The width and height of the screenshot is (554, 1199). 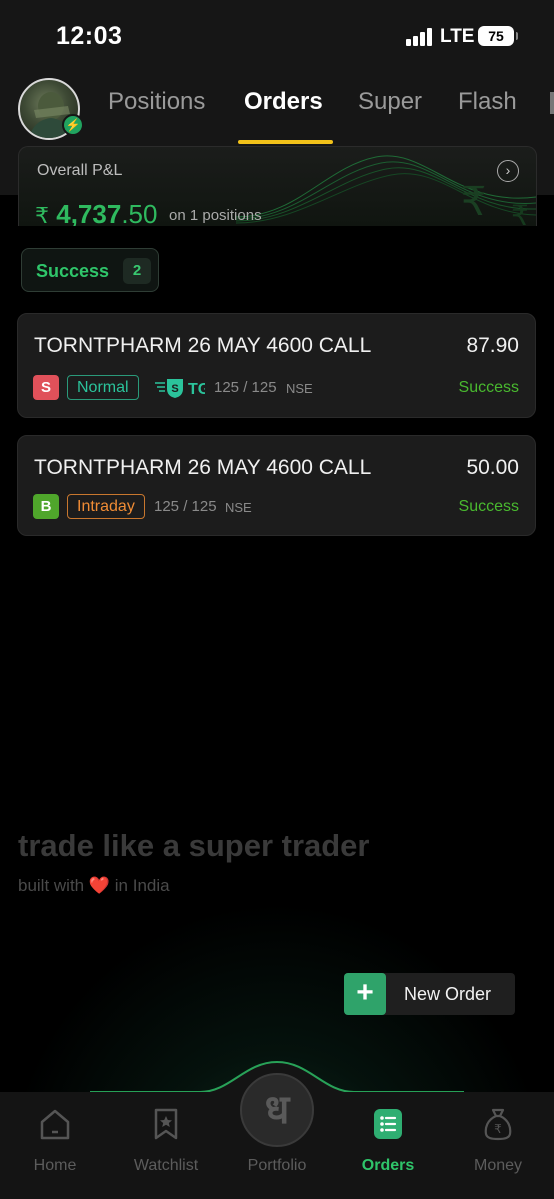 What do you see at coordinates (552, 103) in the screenshot?
I see `tab-overflow-hint` at bounding box center [552, 103].